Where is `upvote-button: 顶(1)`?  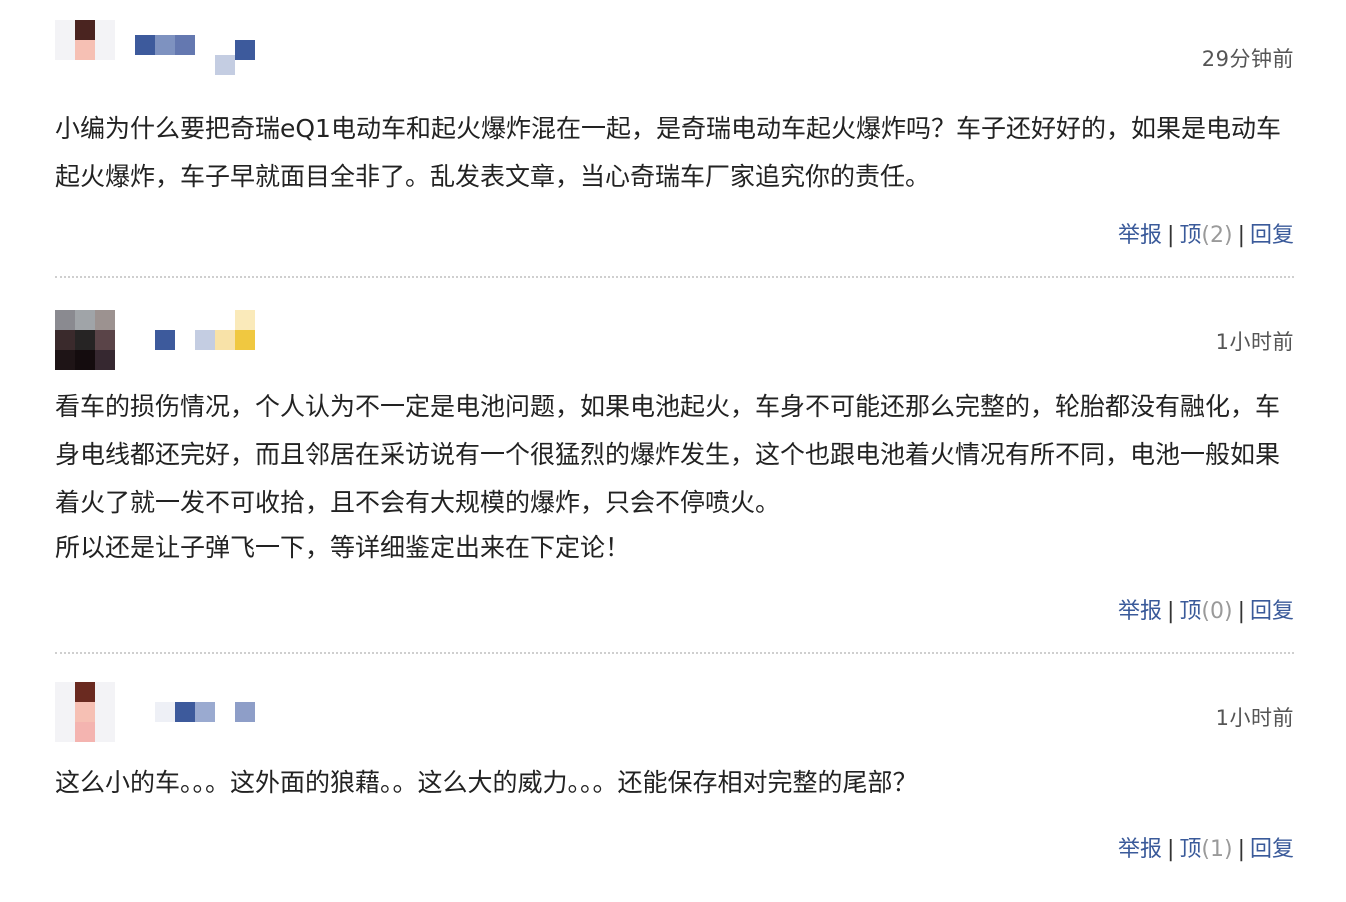 upvote-button: 顶(1) is located at coordinates (1205, 849).